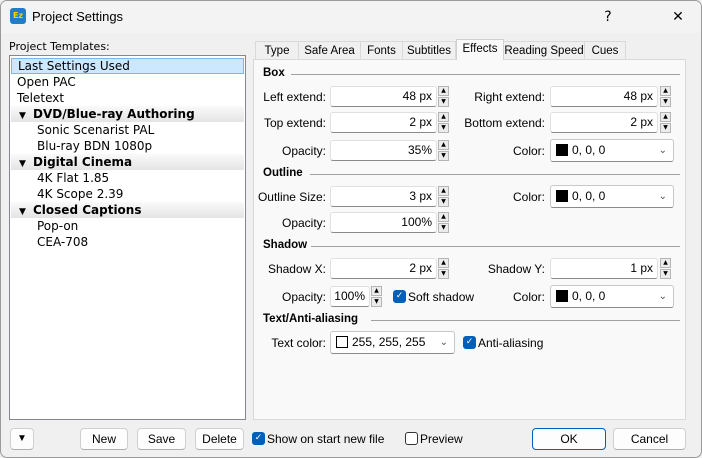  I want to click on help-button: ?, so click(608, 17).